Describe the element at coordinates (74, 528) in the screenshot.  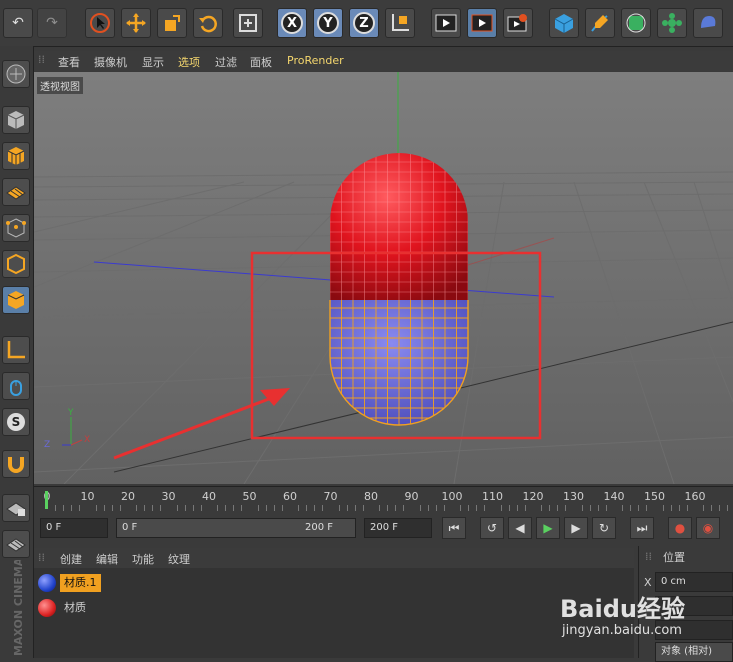
I see `current-frame-field: 0 F` at that location.